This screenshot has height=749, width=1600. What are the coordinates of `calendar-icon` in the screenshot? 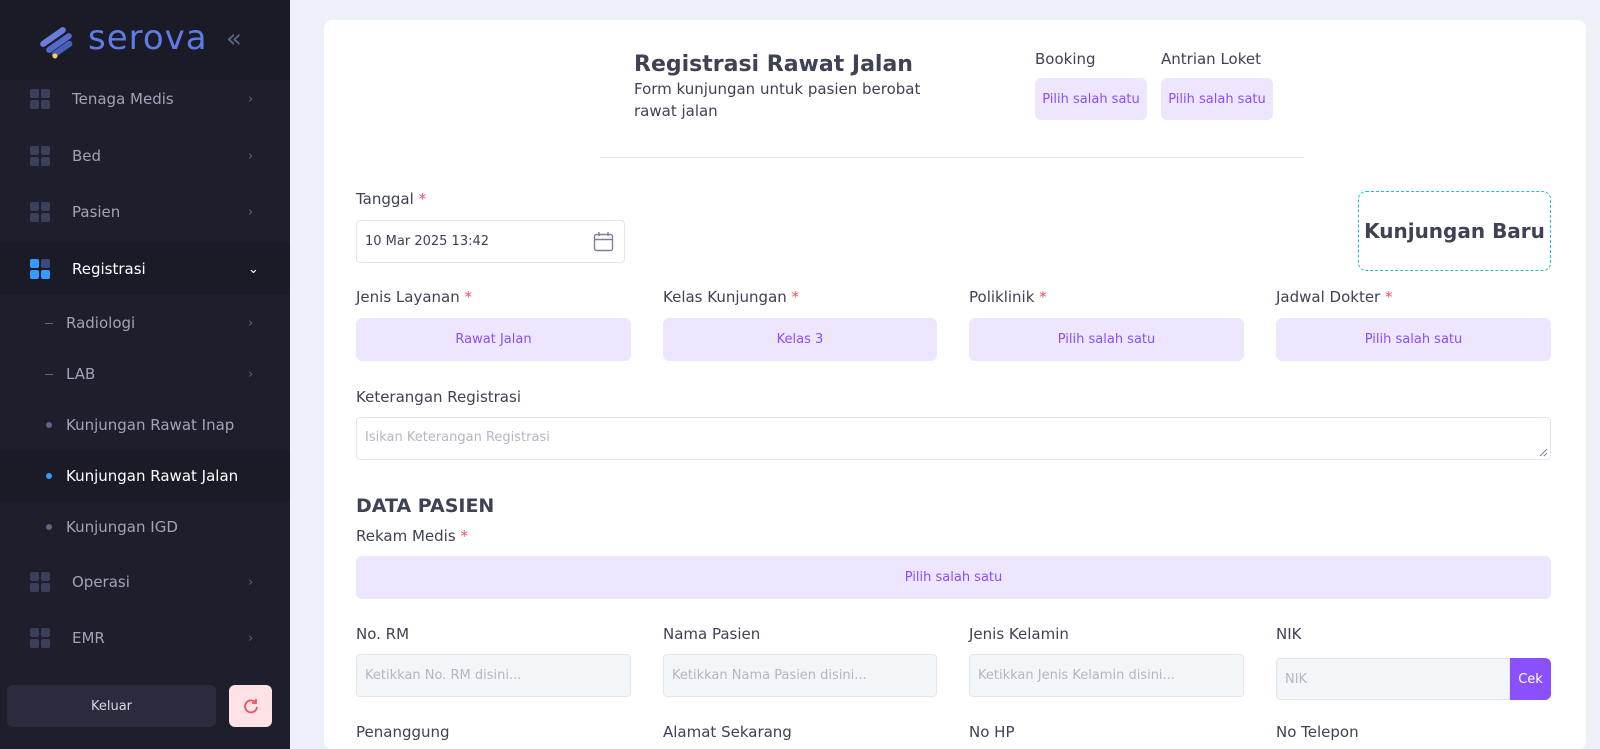 It's located at (603, 241).